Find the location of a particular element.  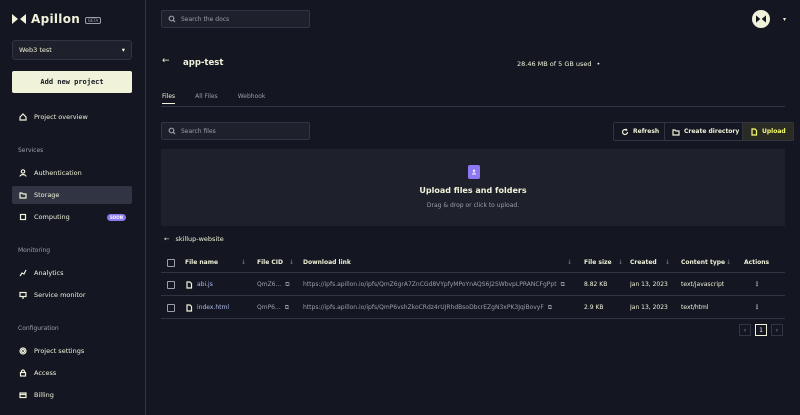

col-content-type: Content type is located at coordinates (703, 262).